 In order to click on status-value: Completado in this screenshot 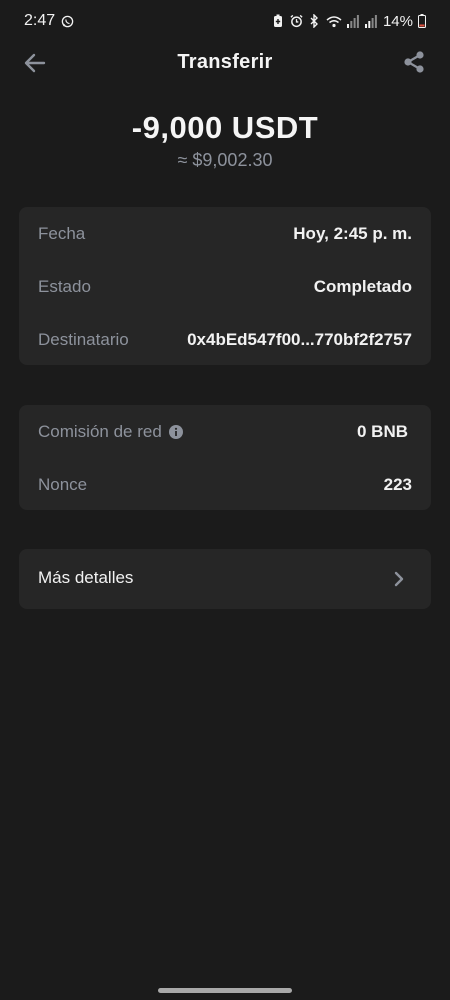, I will do `click(362, 286)`.